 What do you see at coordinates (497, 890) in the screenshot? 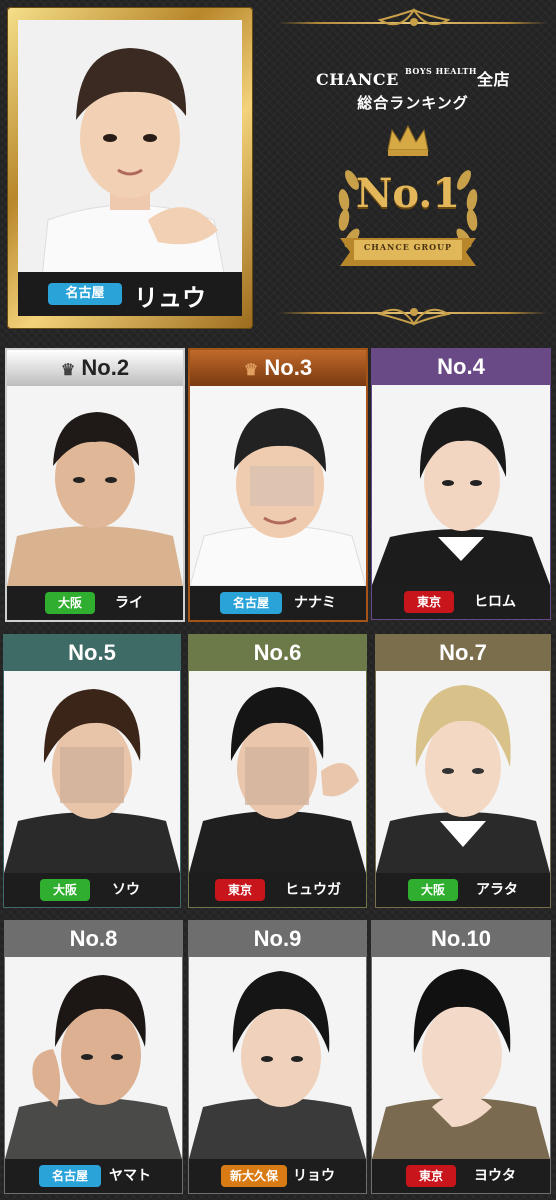
I see `cast-name: アラタ` at bounding box center [497, 890].